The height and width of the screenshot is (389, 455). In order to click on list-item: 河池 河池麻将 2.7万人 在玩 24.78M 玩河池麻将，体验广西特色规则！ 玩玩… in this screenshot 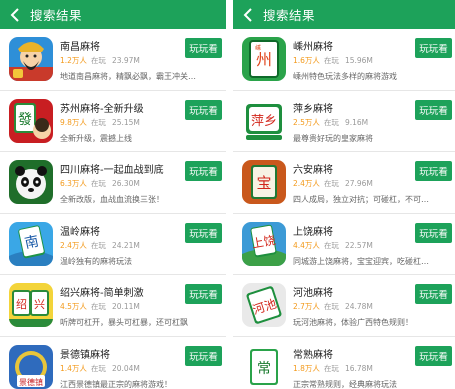, I will do `click(344, 306)`.